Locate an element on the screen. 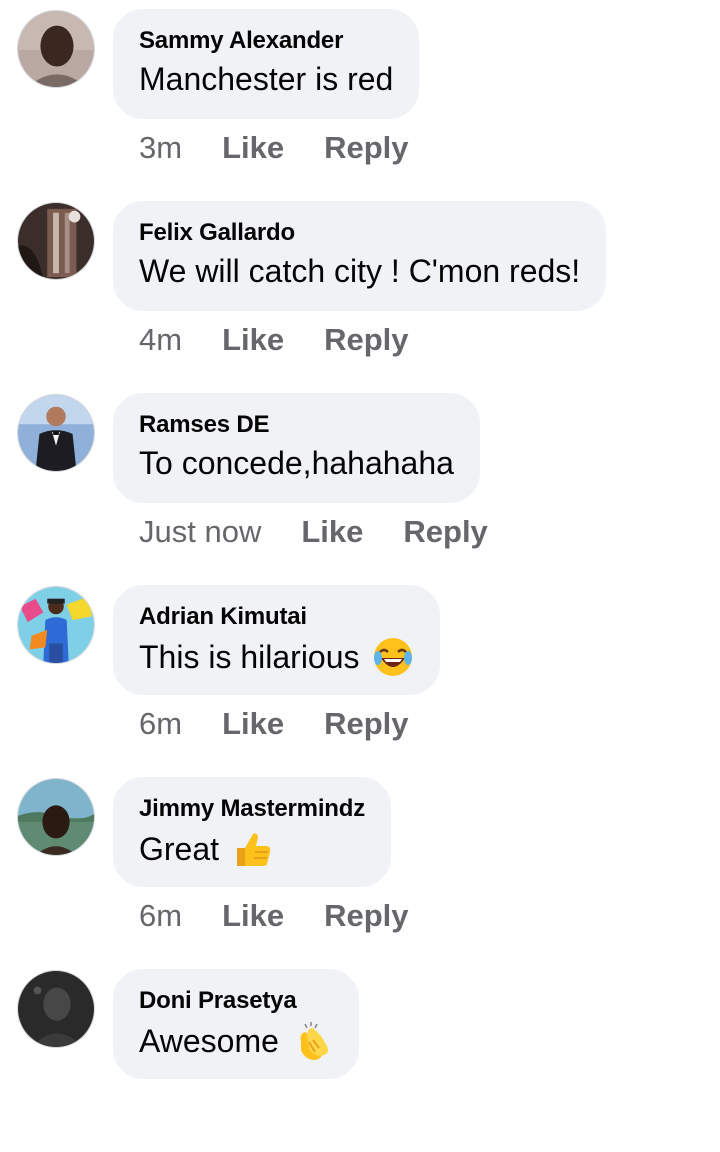 The image size is (720, 1152). comment-bubble: Adrian Kimutai This is hilarious is located at coordinates (276, 640).